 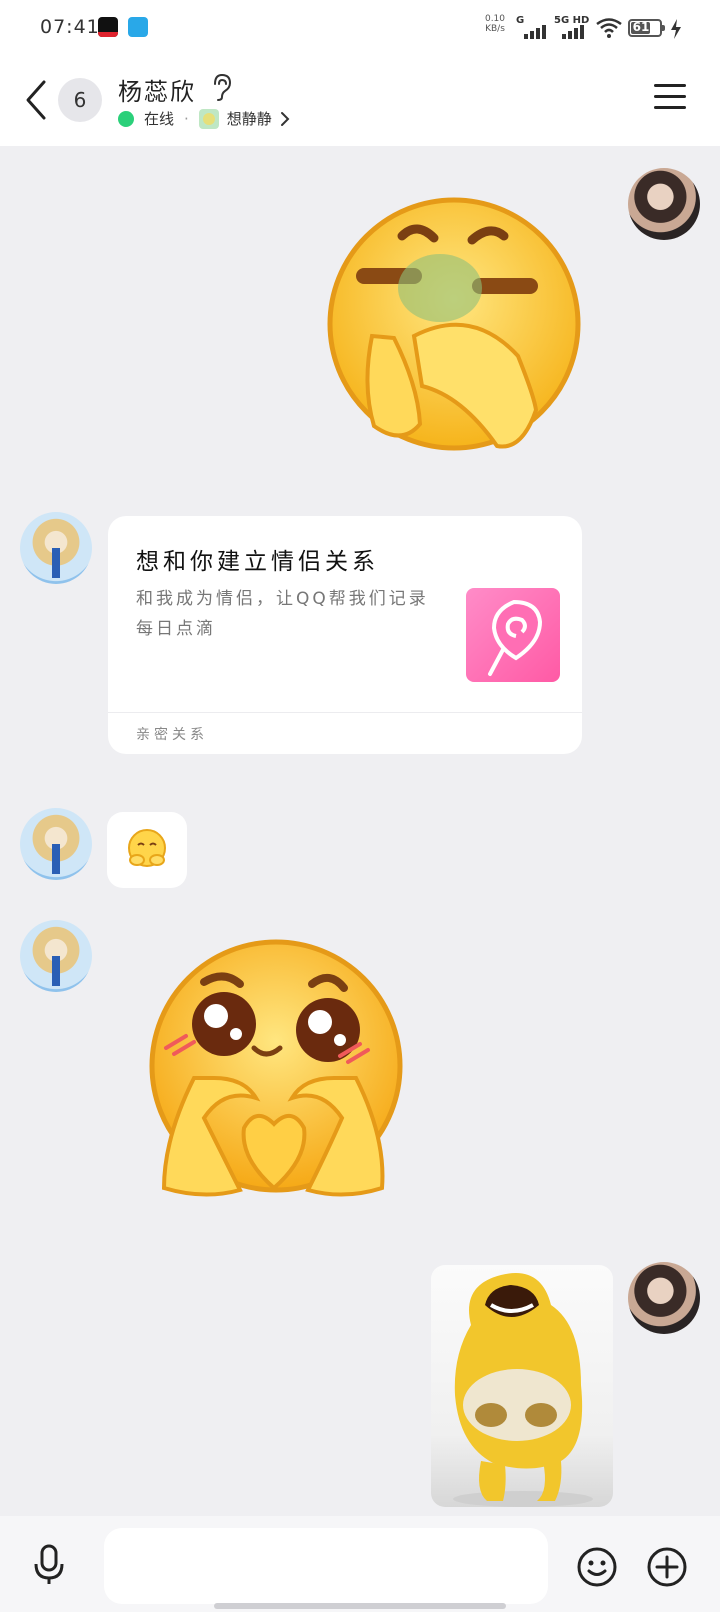 I want to click on charging-bolt-icon, so click(x=676, y=29).